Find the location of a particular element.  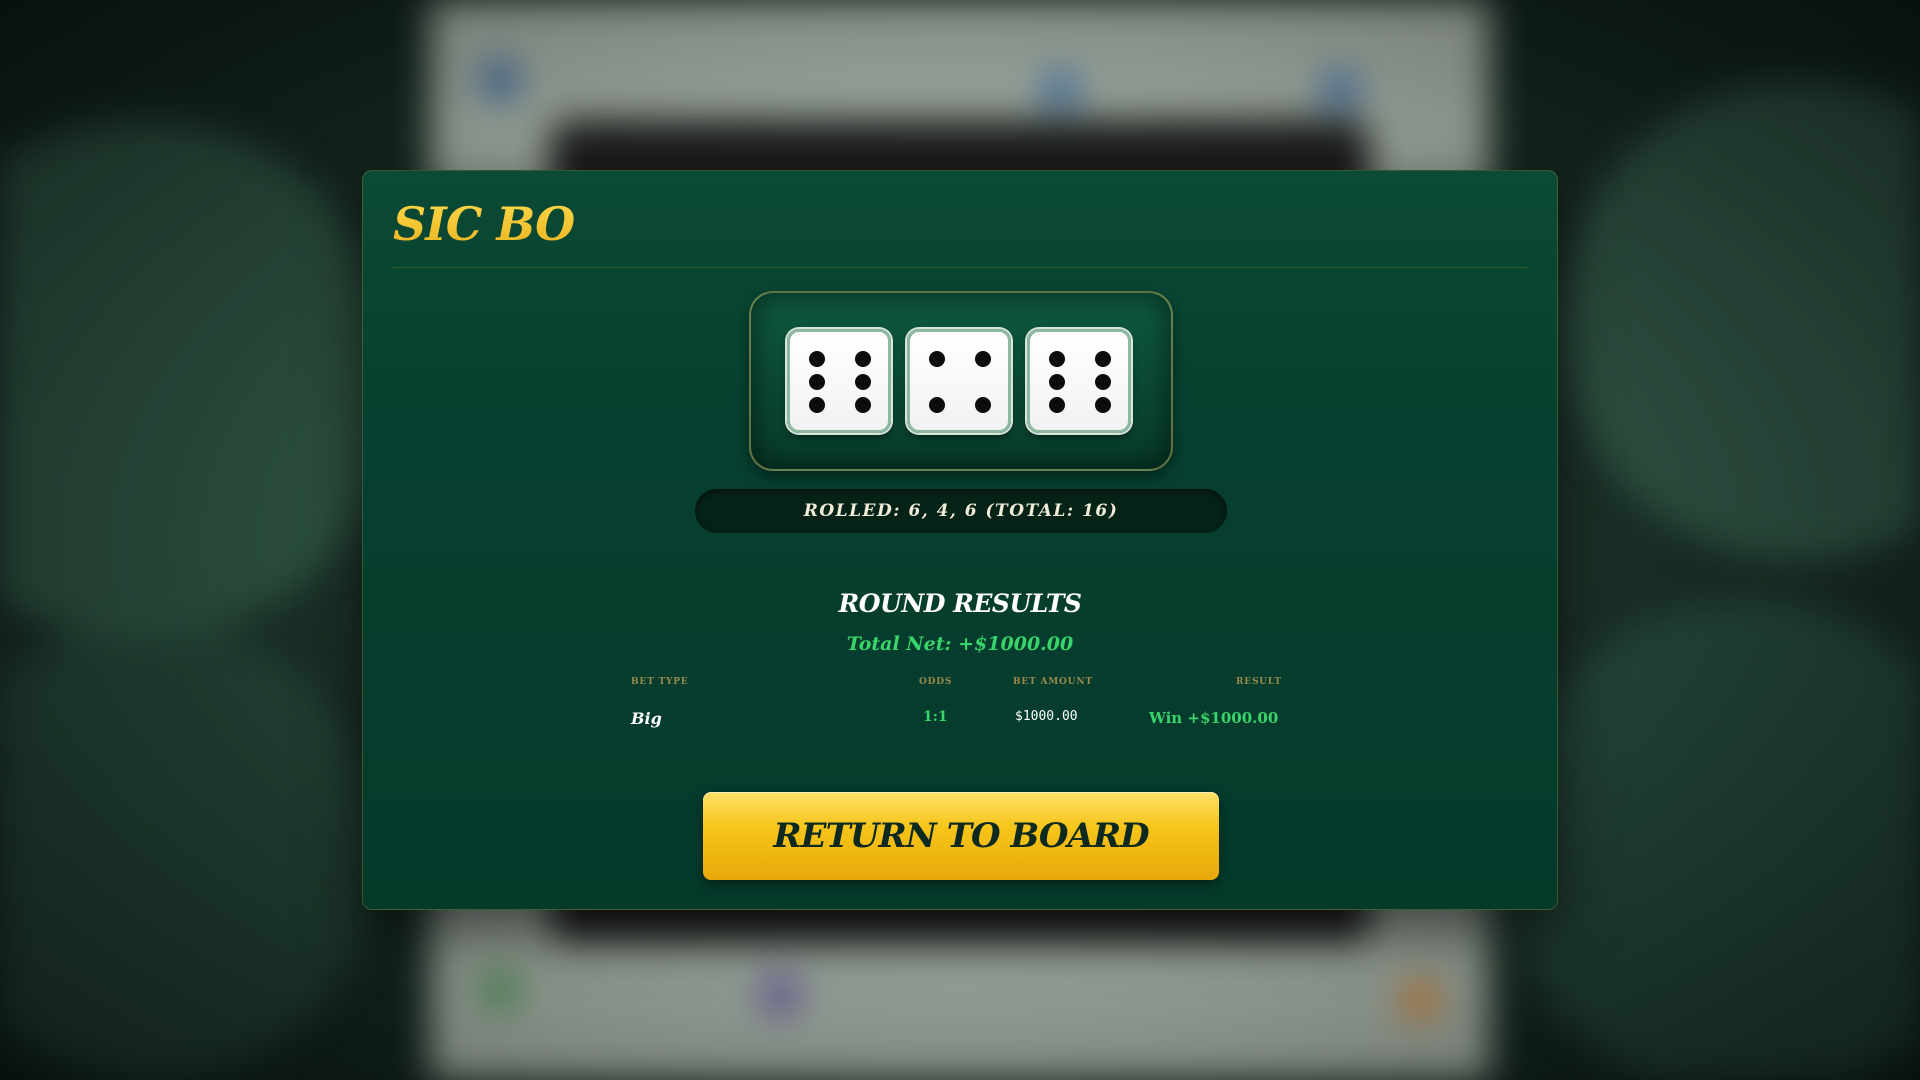

row-result: Win +$1000.00 is located at coordinates (1214, 718).